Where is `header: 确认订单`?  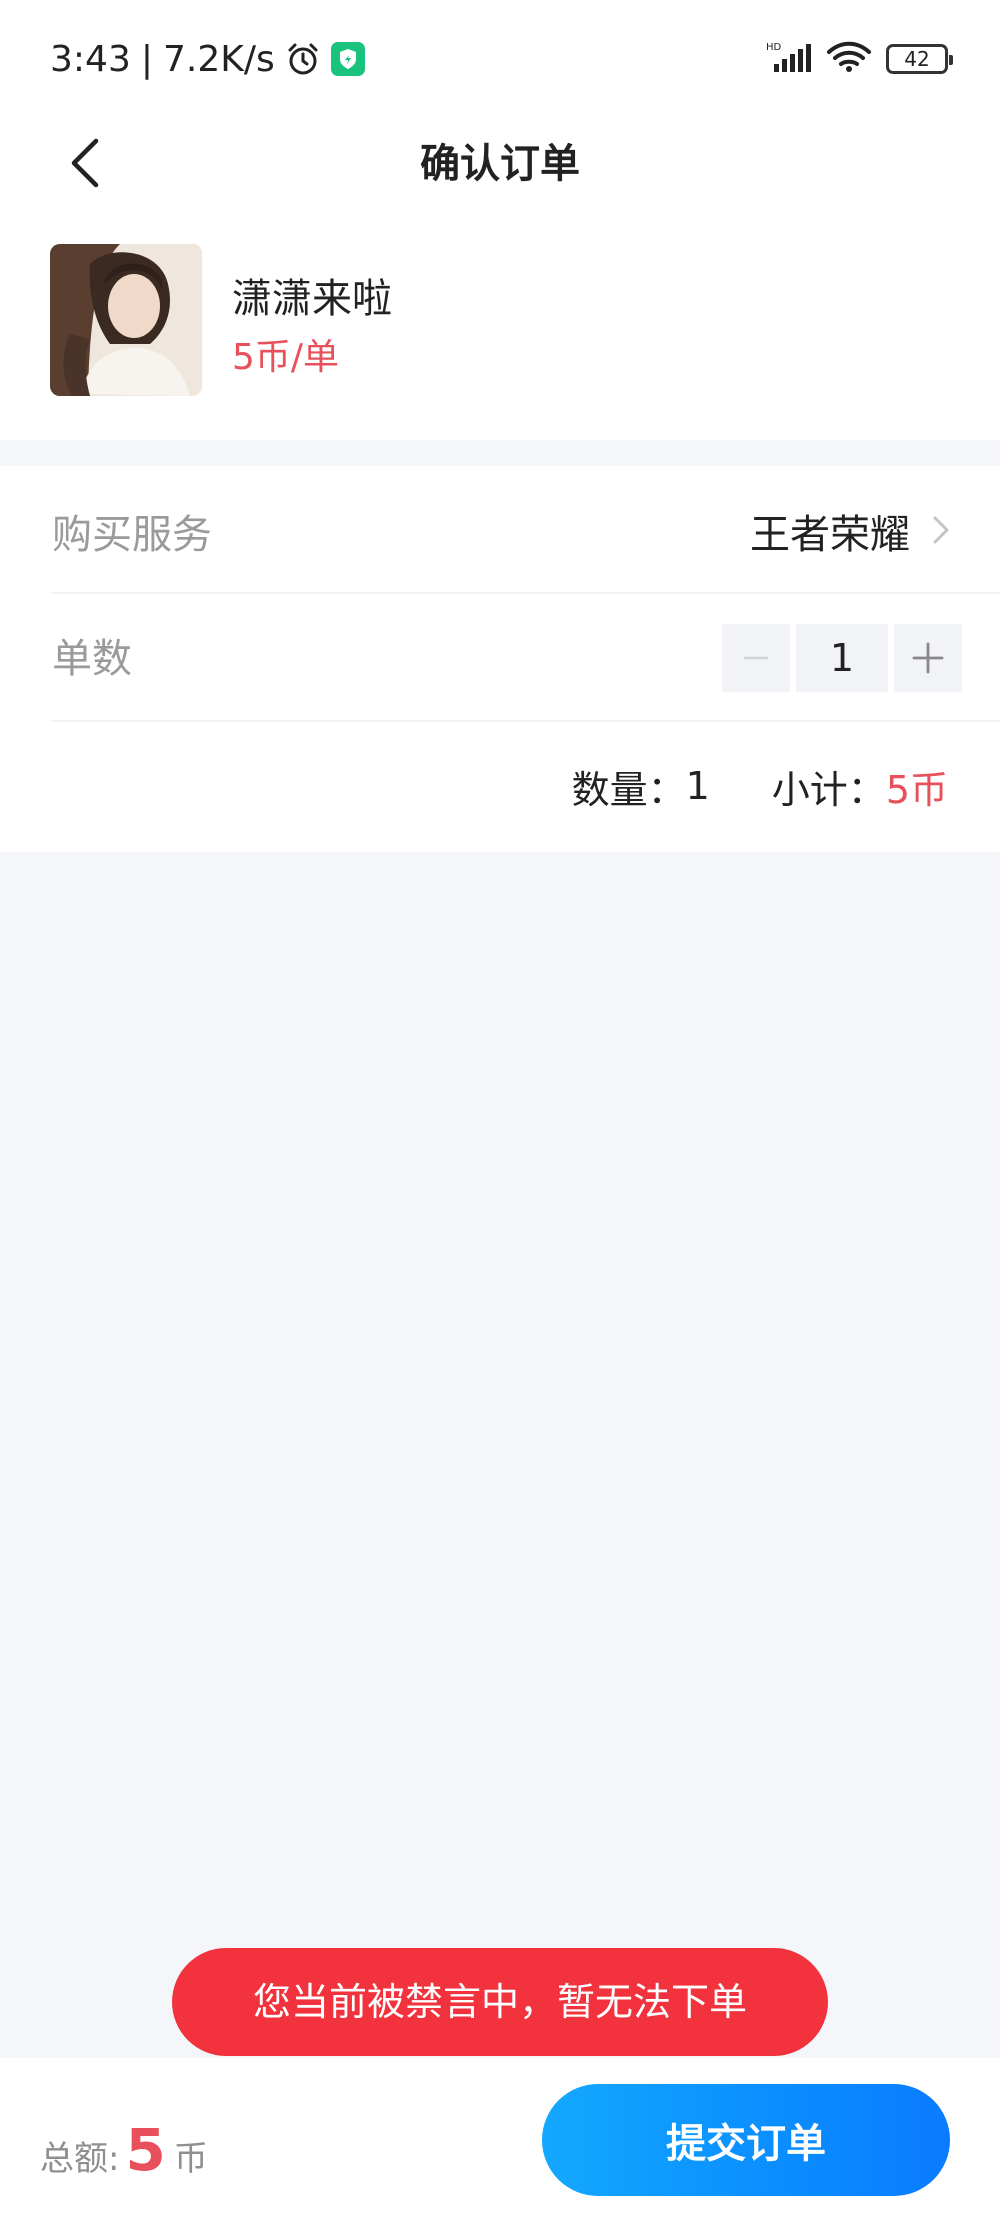 header: 确认订单 is located at coordinates (500, 166).